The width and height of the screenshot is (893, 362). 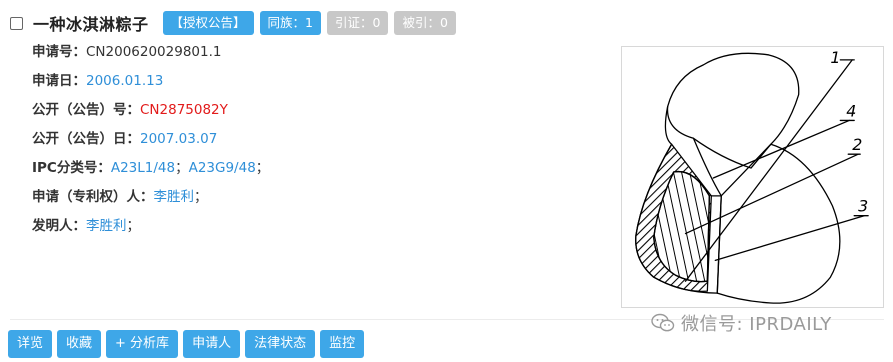 I want to click on select-checkbox, so click(x=16, y=23).